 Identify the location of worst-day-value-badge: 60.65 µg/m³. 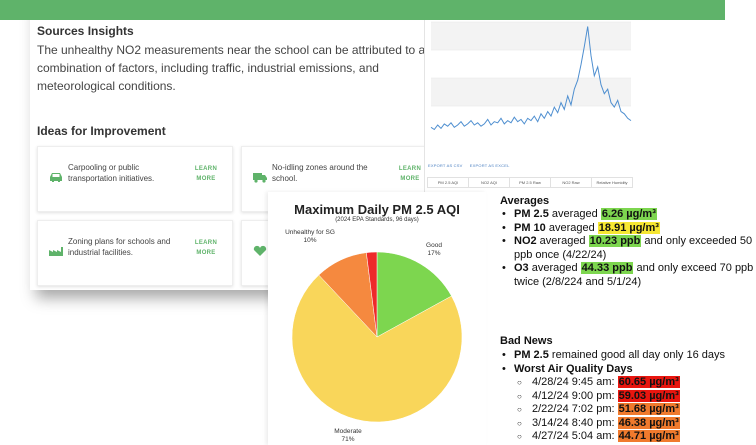
(648, 382).